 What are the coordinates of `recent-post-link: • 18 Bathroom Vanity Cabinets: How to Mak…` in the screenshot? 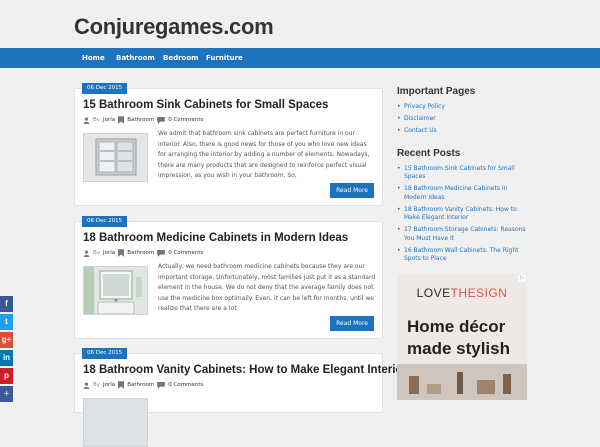 It's located at (463, 214).